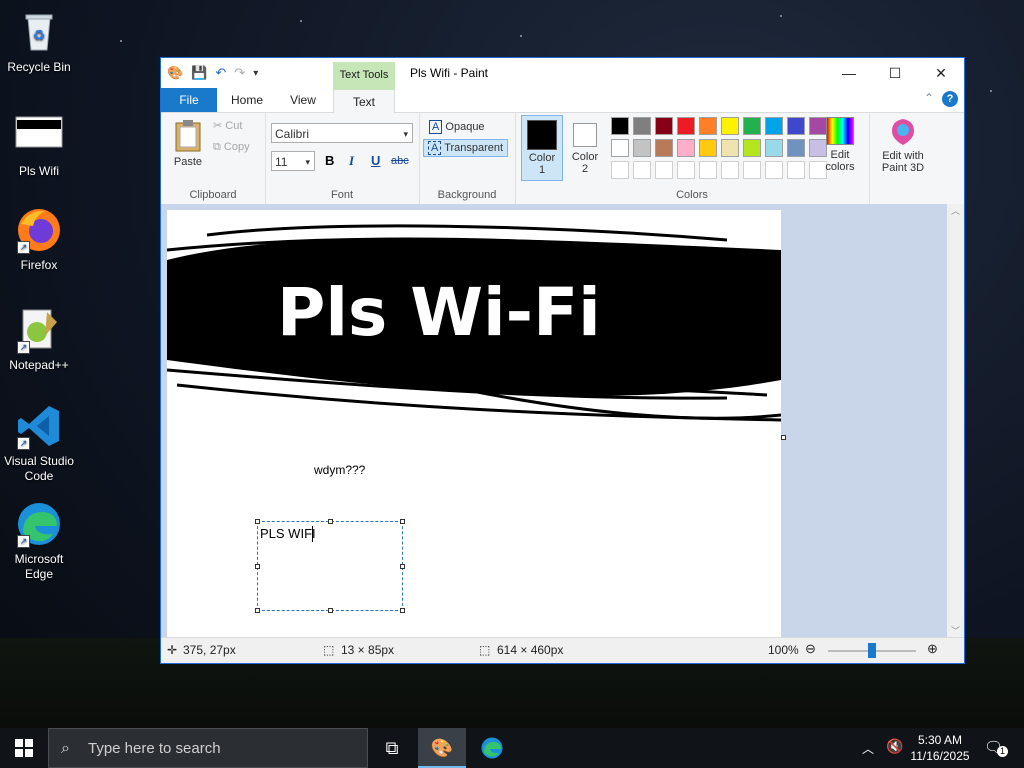  What do you see at coordinates (342, 133) in the screenshot?
I see `font-family-select: Calibri ▾` at bounding box center [342, 133].